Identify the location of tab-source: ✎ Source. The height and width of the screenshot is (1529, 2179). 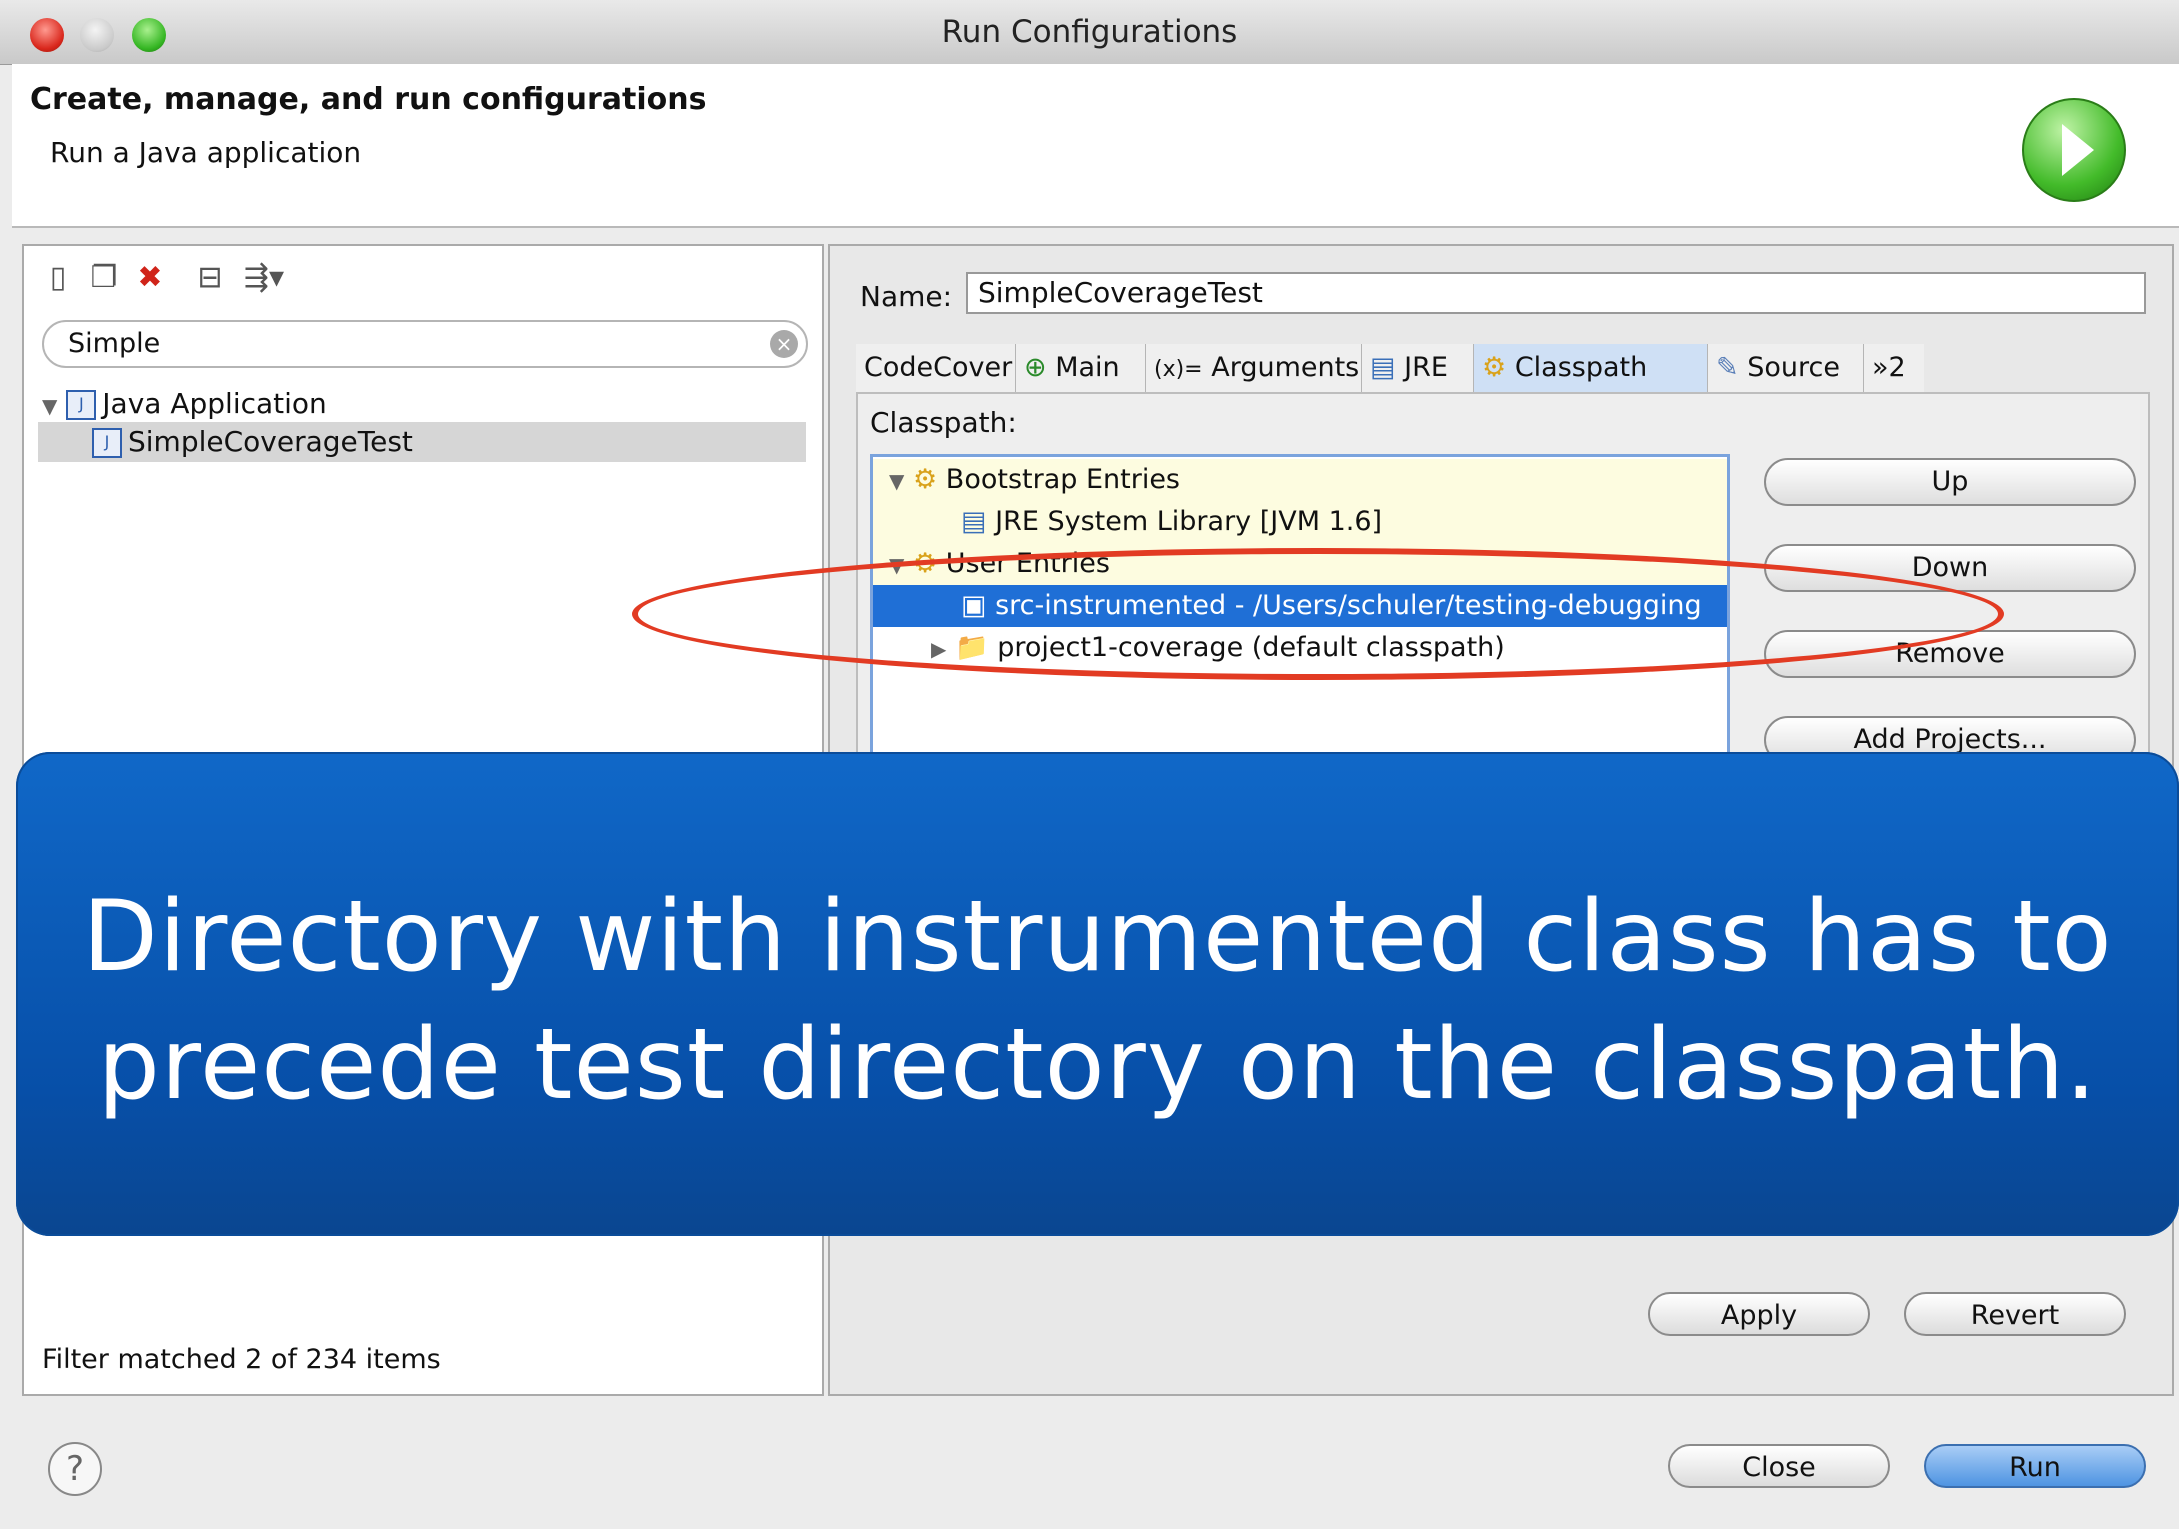
(1786, 368).